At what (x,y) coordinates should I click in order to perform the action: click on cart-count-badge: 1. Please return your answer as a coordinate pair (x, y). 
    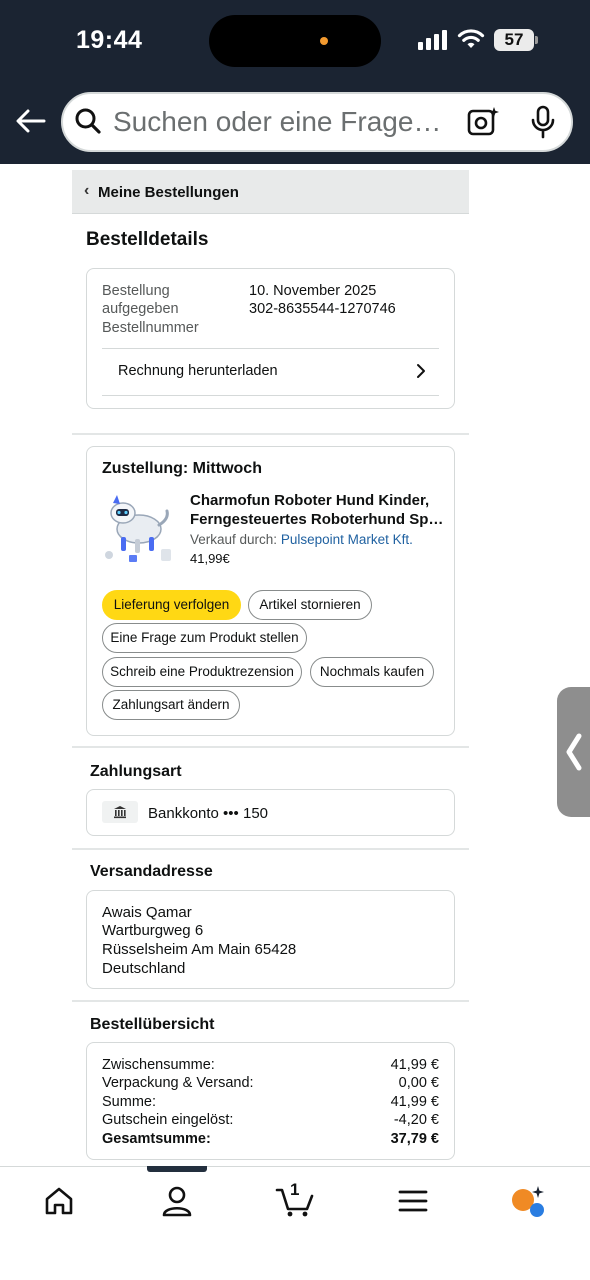
    Looking at the image, I should click on (295, 1189).